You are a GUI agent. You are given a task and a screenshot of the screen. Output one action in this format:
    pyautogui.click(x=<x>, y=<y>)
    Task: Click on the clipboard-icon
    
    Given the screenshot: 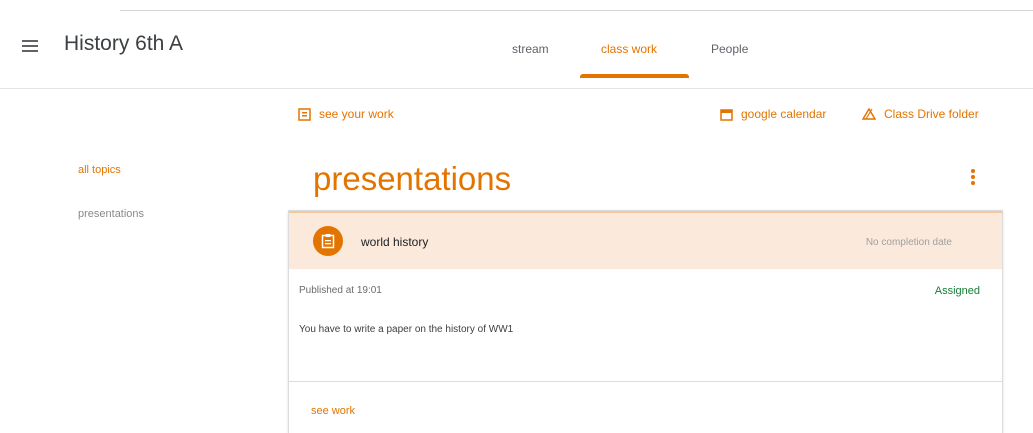 What is the action you would take?
    pyautogui.click(x=328, y=241)
    